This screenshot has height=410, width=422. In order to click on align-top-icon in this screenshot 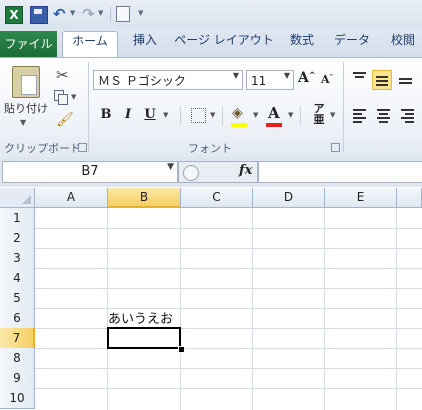, I will do `click(360, 78)`.